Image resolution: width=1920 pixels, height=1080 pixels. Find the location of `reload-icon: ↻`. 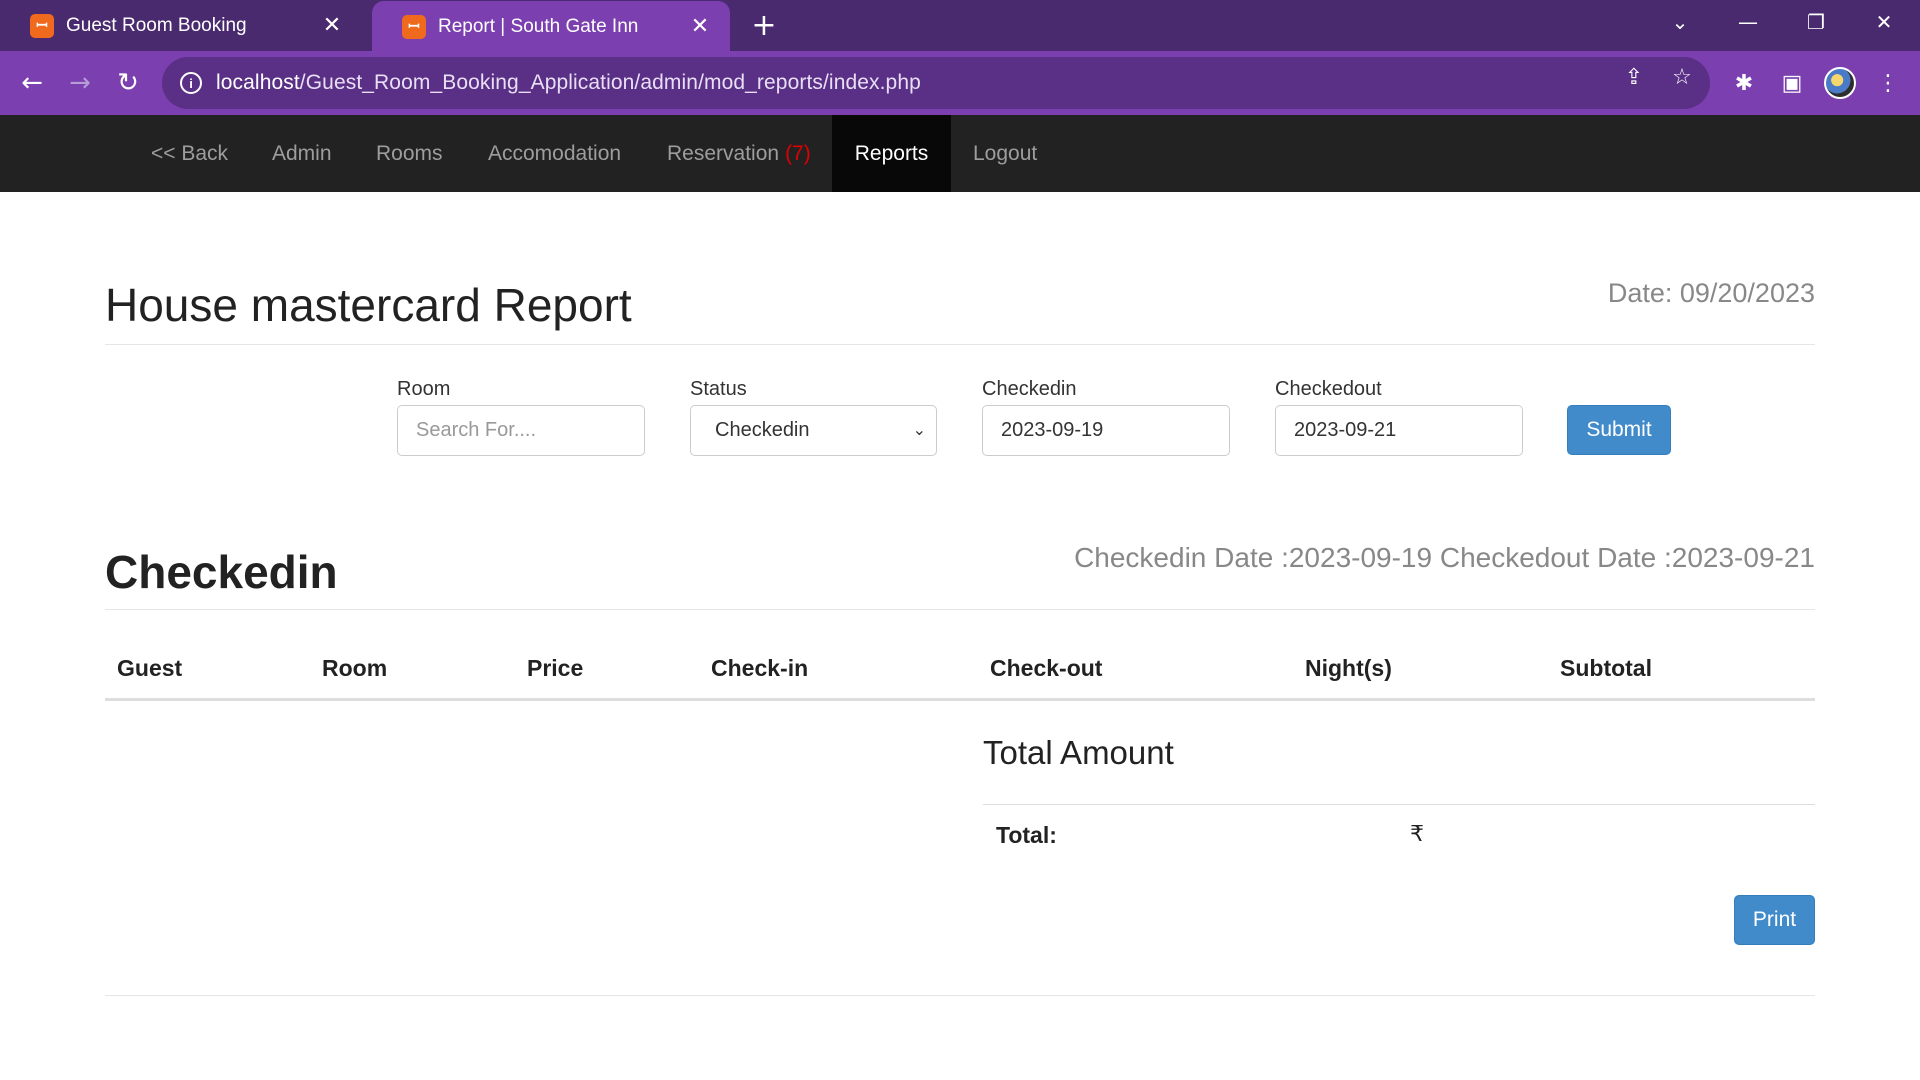

reload-icon: ↻ is located at coordinates (128, 83).